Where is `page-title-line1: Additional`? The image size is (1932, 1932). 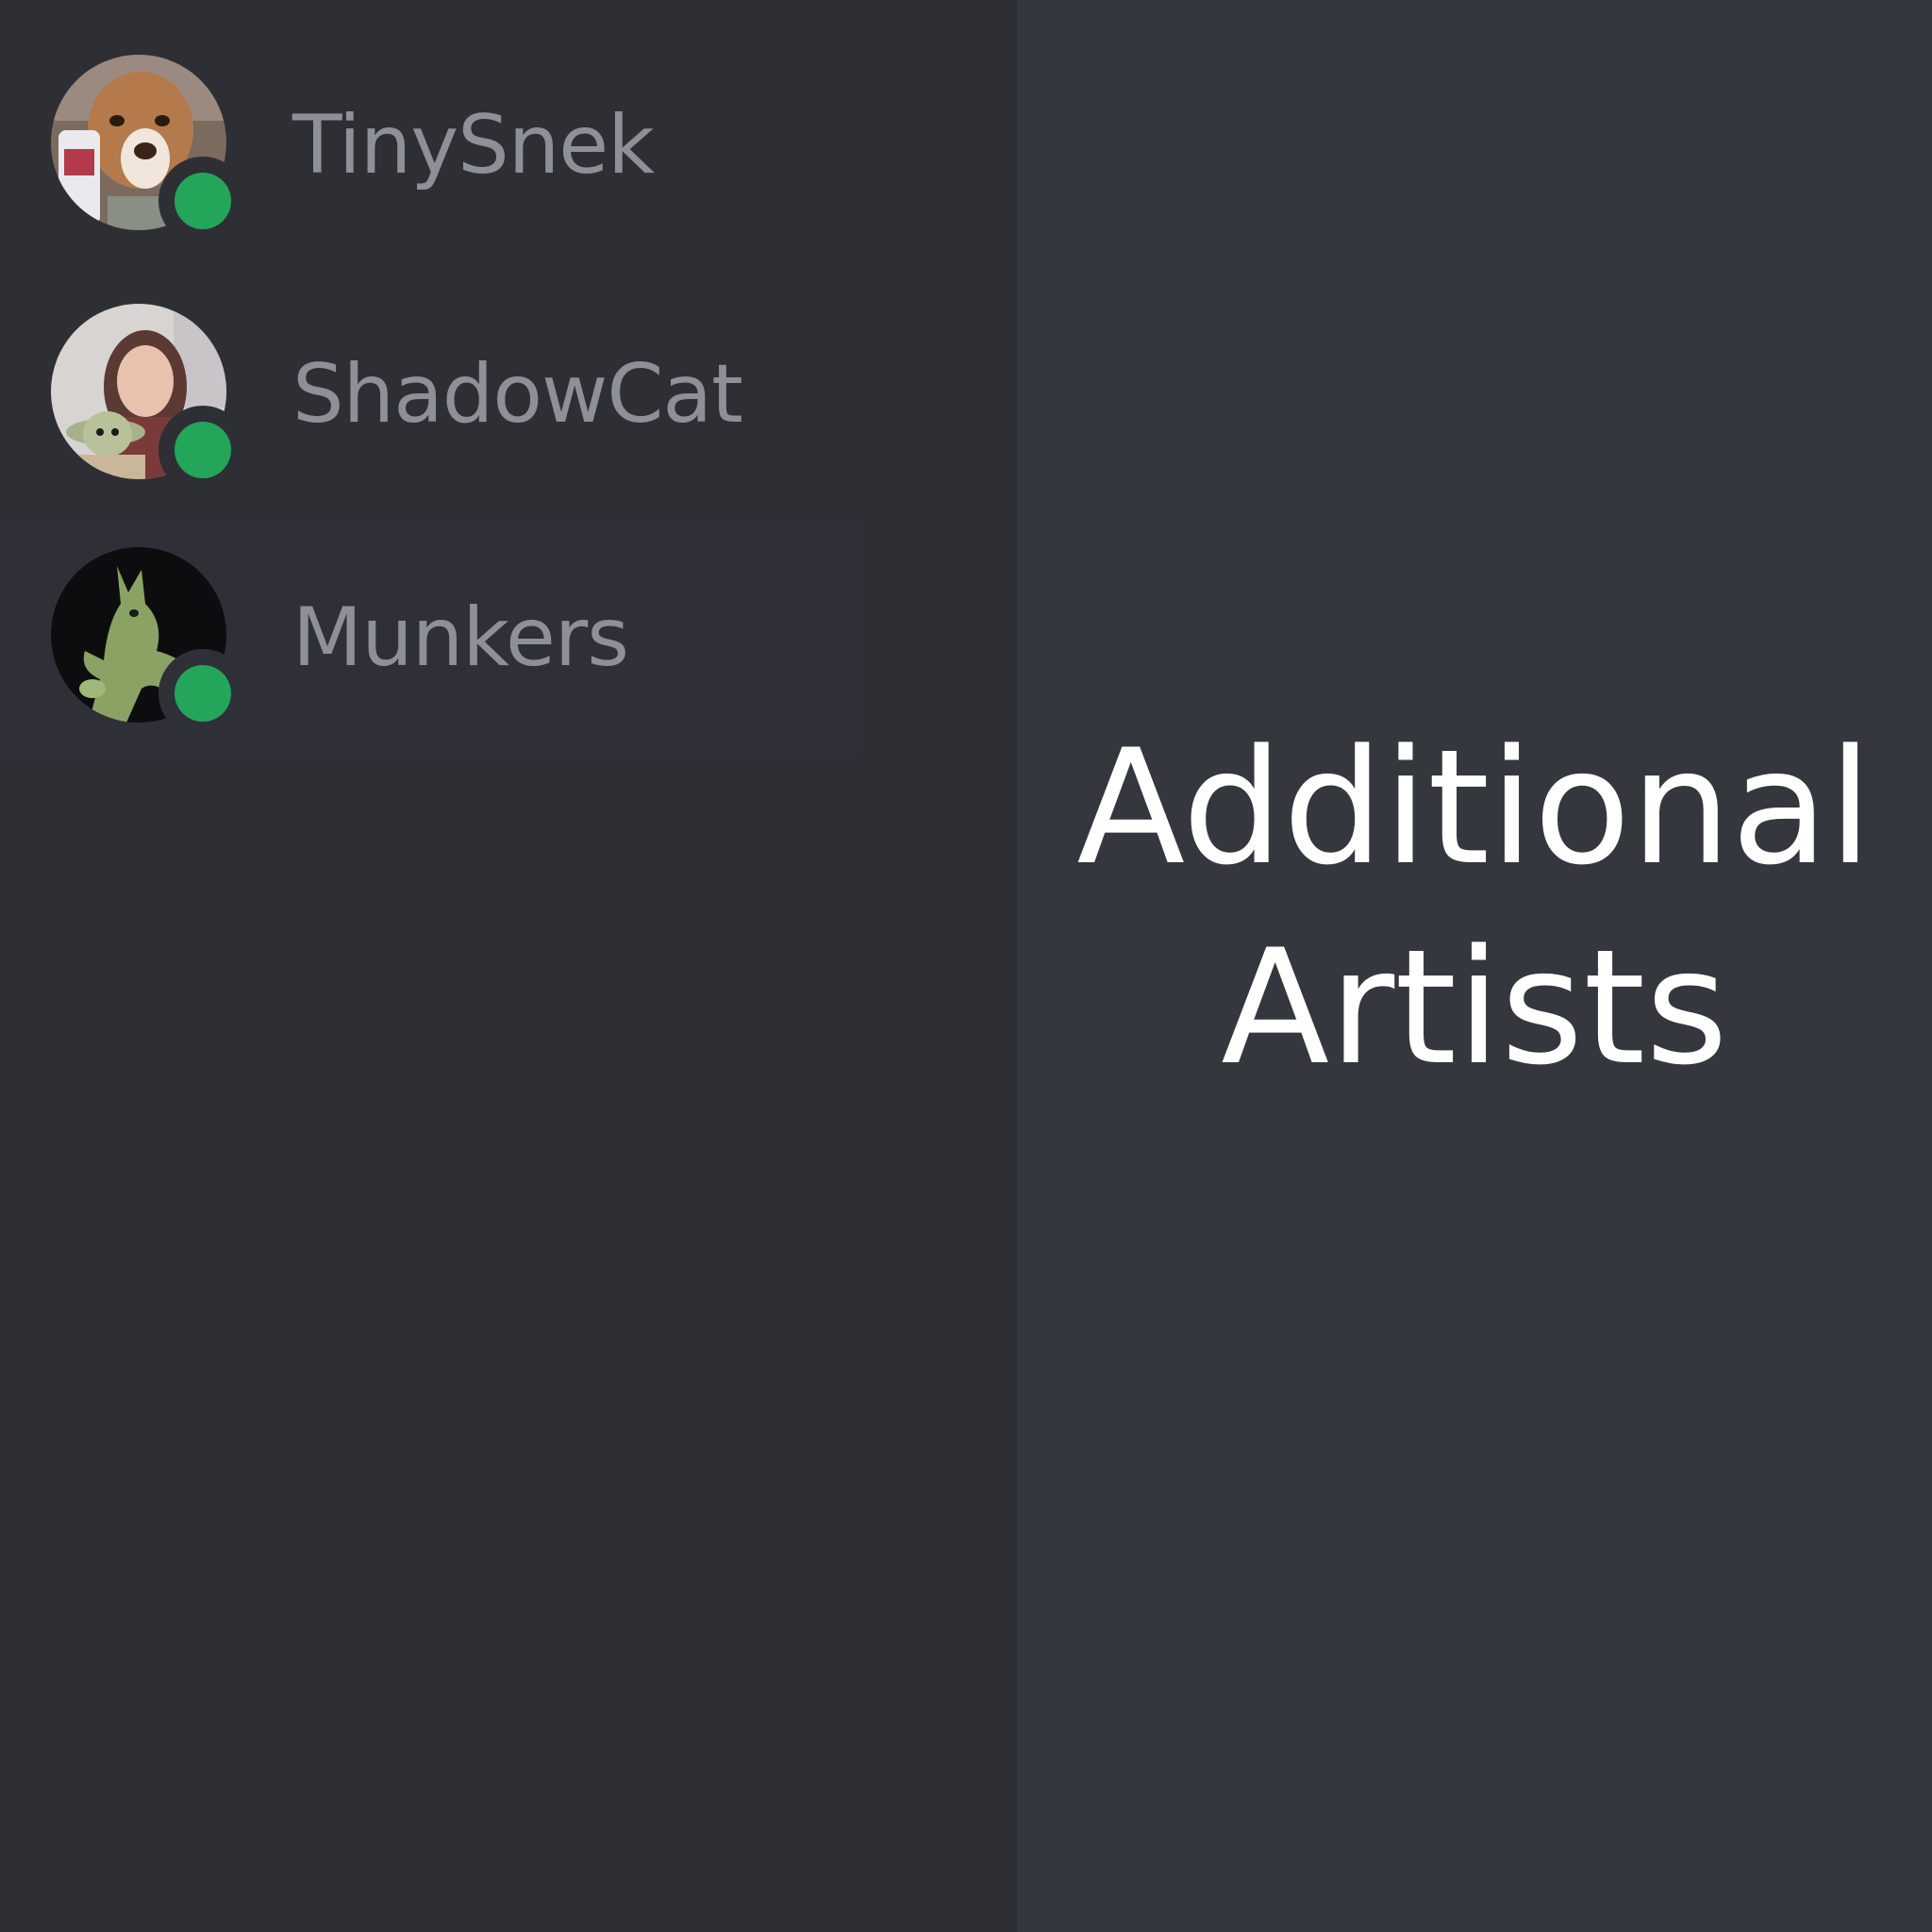 page-title-line1: Additional is located at coordinates (1474, 807).